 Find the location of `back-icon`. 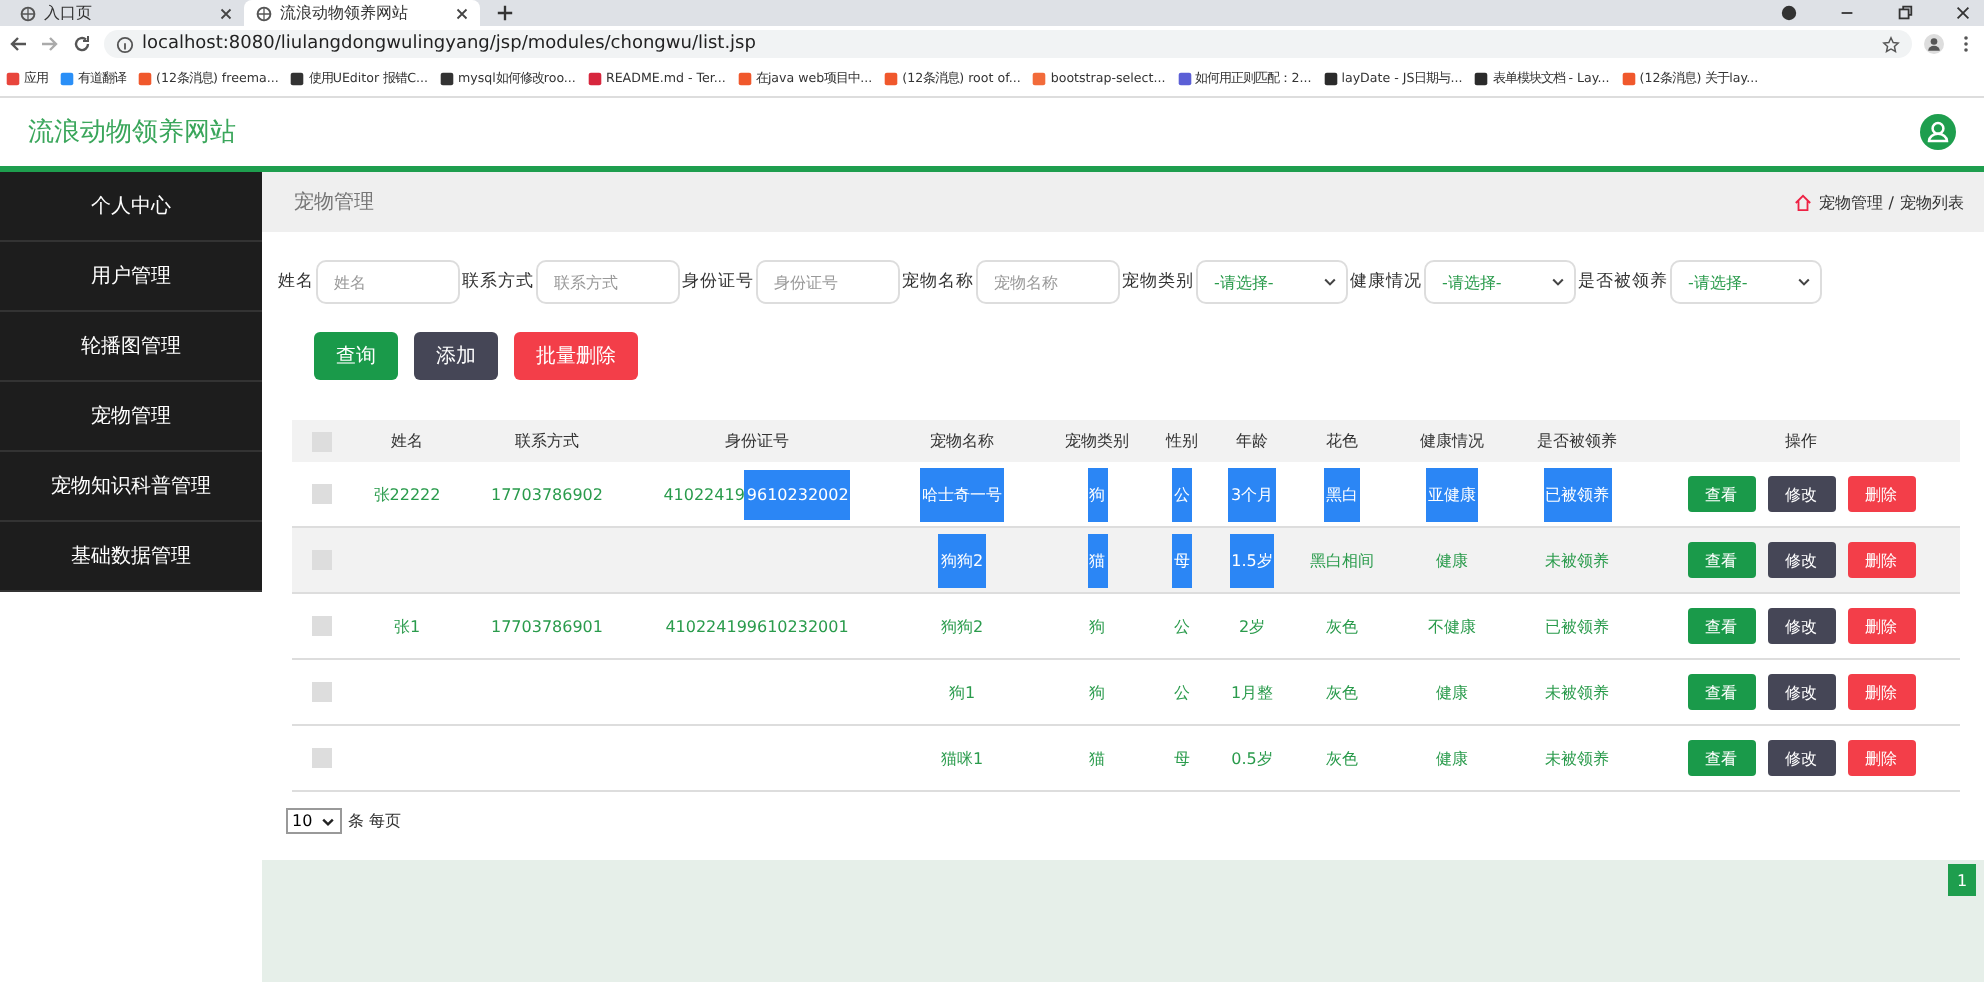

back-icon is located at coordinates (18, 44).